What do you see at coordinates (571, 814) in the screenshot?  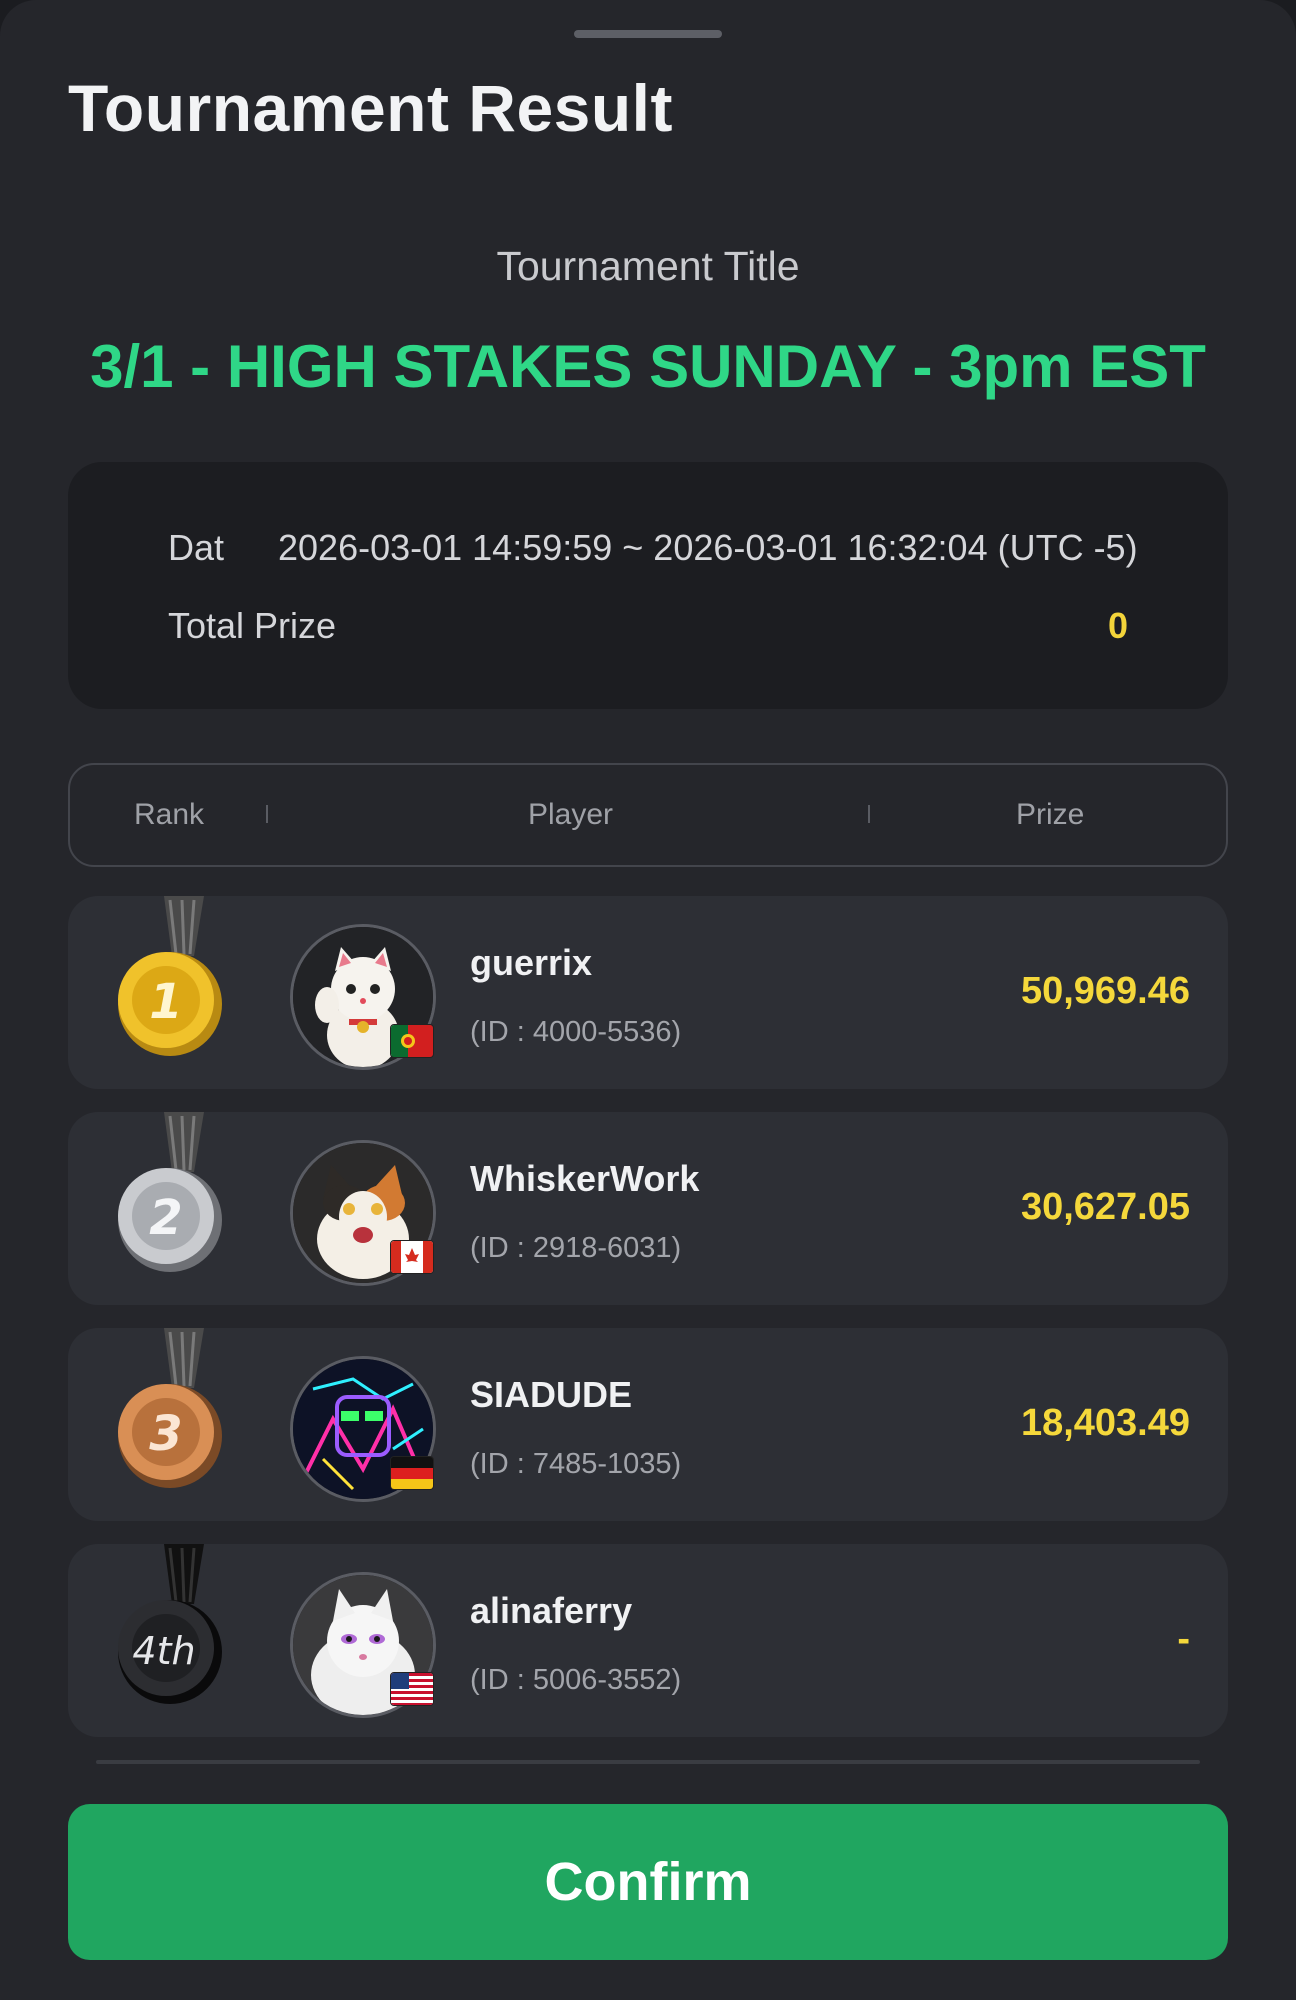 I see `player-column-header: Player` at bounding box center [571, 814].